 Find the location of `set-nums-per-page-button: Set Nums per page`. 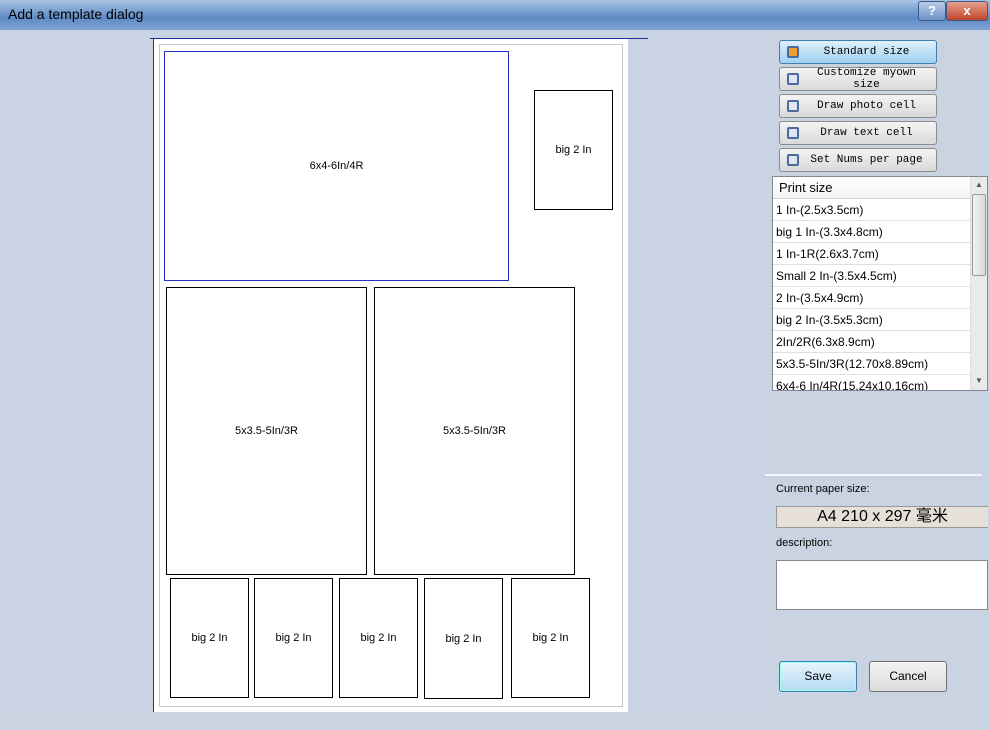

set-nums-per-page-button: Set Nums per page is located at coordinates (858, 160).